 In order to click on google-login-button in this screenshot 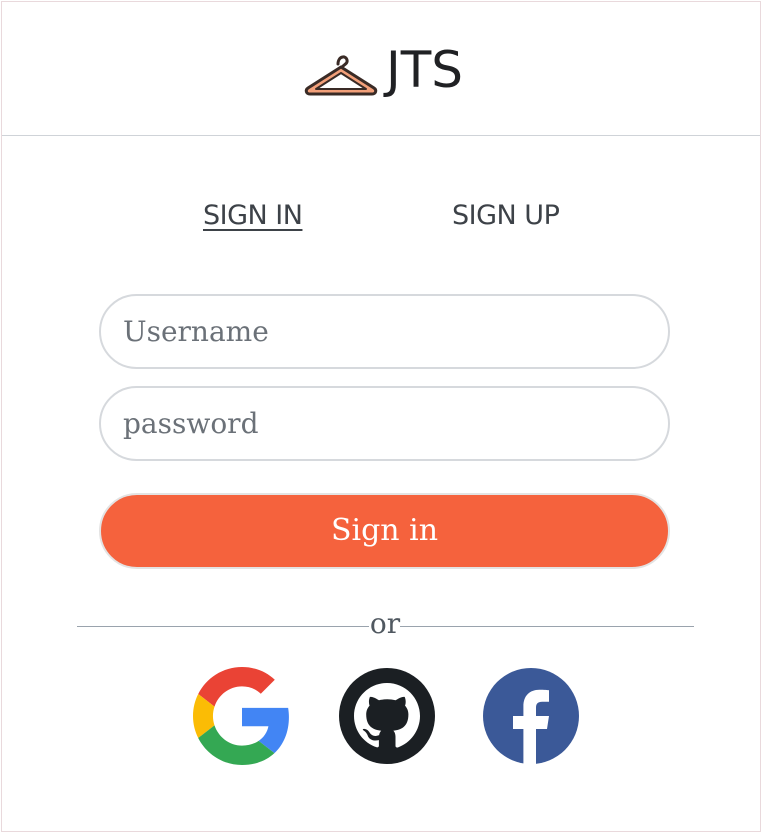, I will do `click(242, 716)`.